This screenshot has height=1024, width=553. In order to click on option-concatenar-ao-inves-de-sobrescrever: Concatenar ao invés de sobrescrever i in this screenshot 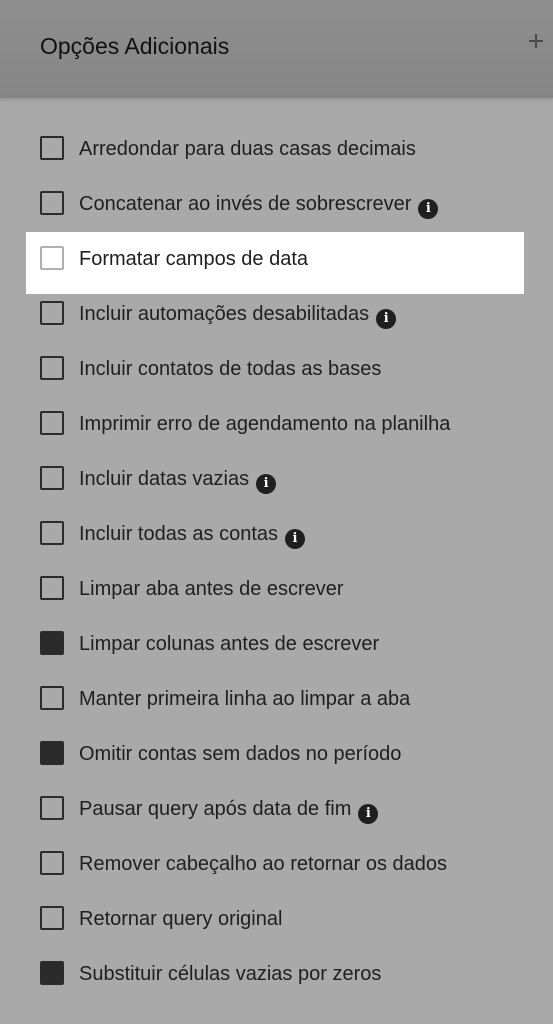, I will do `click(276, 205)`.